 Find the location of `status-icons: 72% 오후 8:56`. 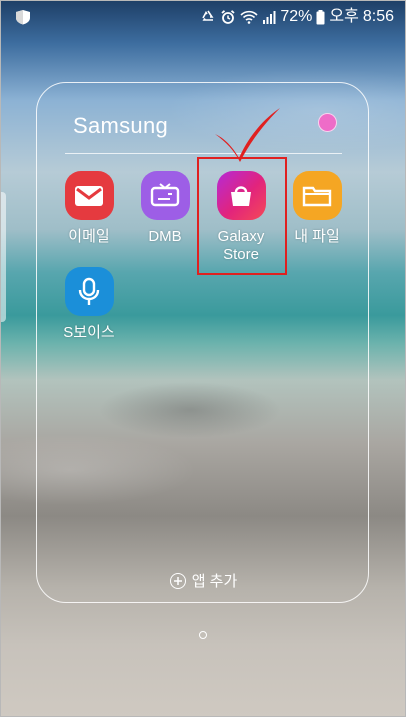

status-icons: 72% 오후 8:56 is located at coordinates (297, 17).